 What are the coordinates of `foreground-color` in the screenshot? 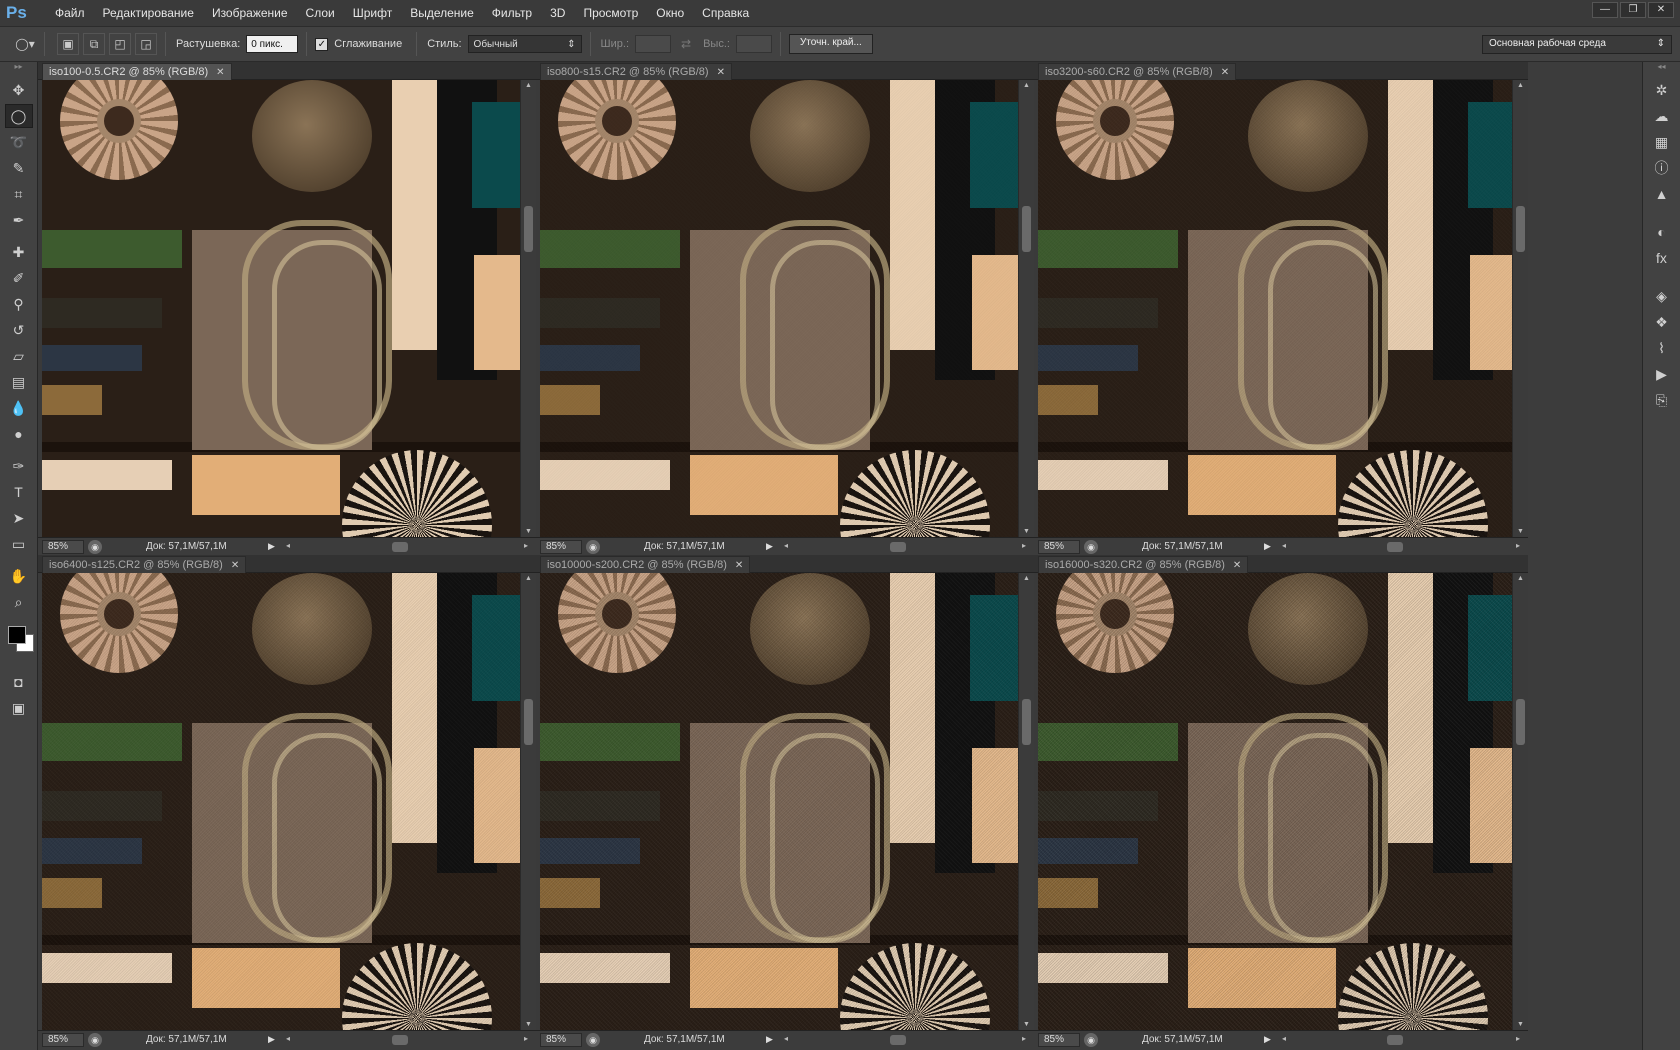 It's located at (17, 635).